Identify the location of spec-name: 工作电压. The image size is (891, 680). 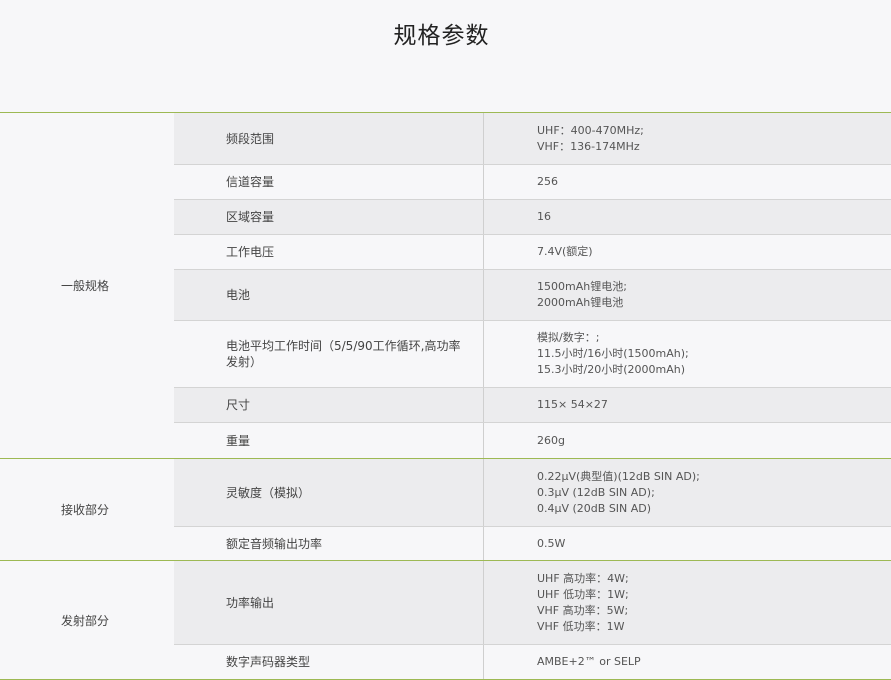
(329, 252).